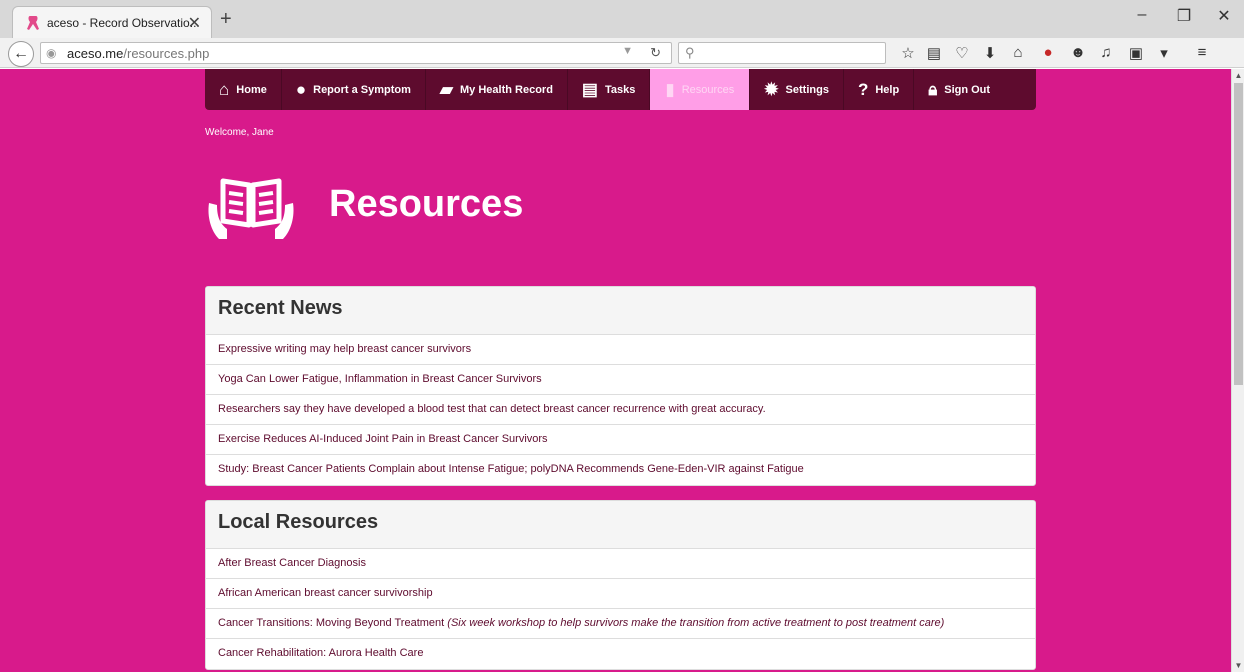 This screenshot has height=672, width=1244. I want to click on nav-label: Resources, so click(708, 89).